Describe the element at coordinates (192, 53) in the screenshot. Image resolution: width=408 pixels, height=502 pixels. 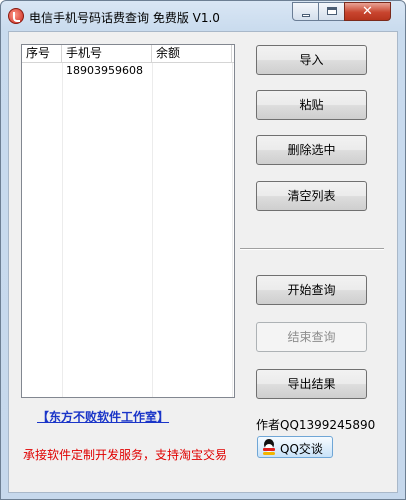
I see `column-header-balance: 余额` at that location.